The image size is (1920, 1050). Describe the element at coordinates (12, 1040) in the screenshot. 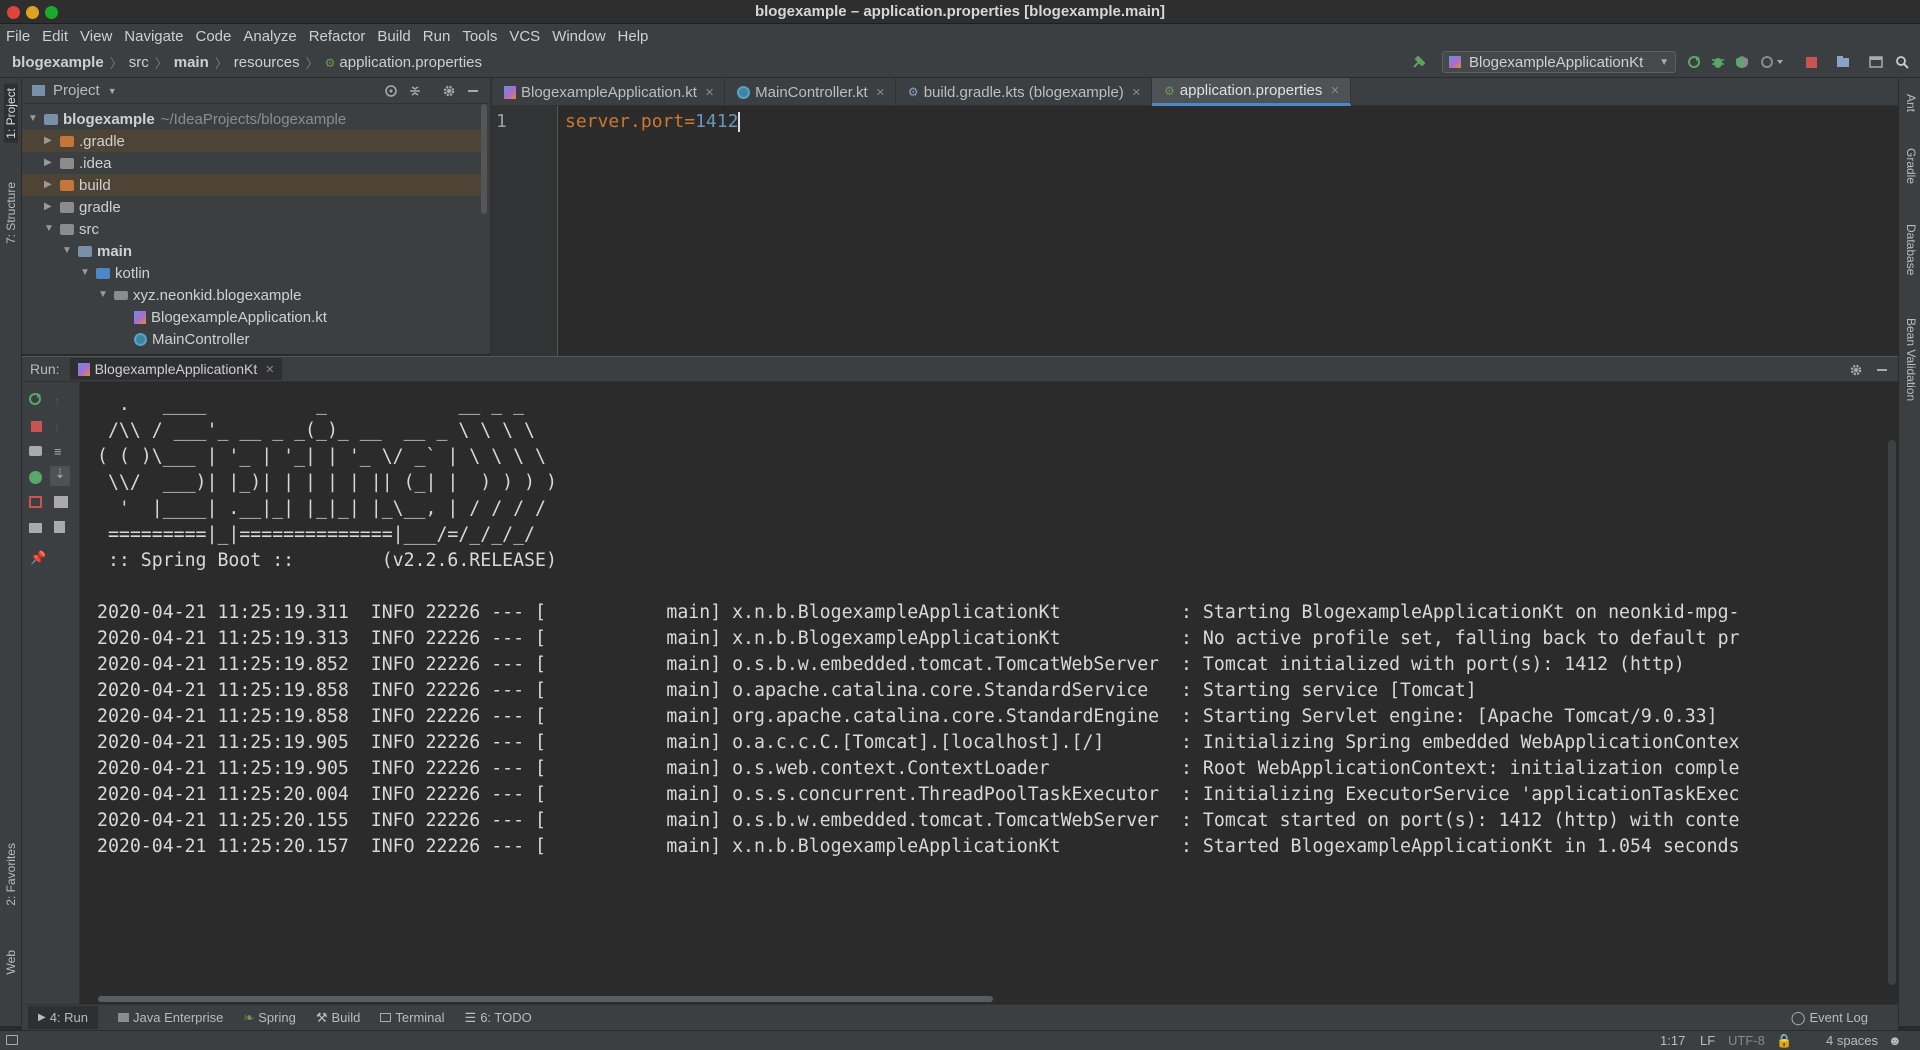

I see `tool-windows-toggle-icon` at that location.